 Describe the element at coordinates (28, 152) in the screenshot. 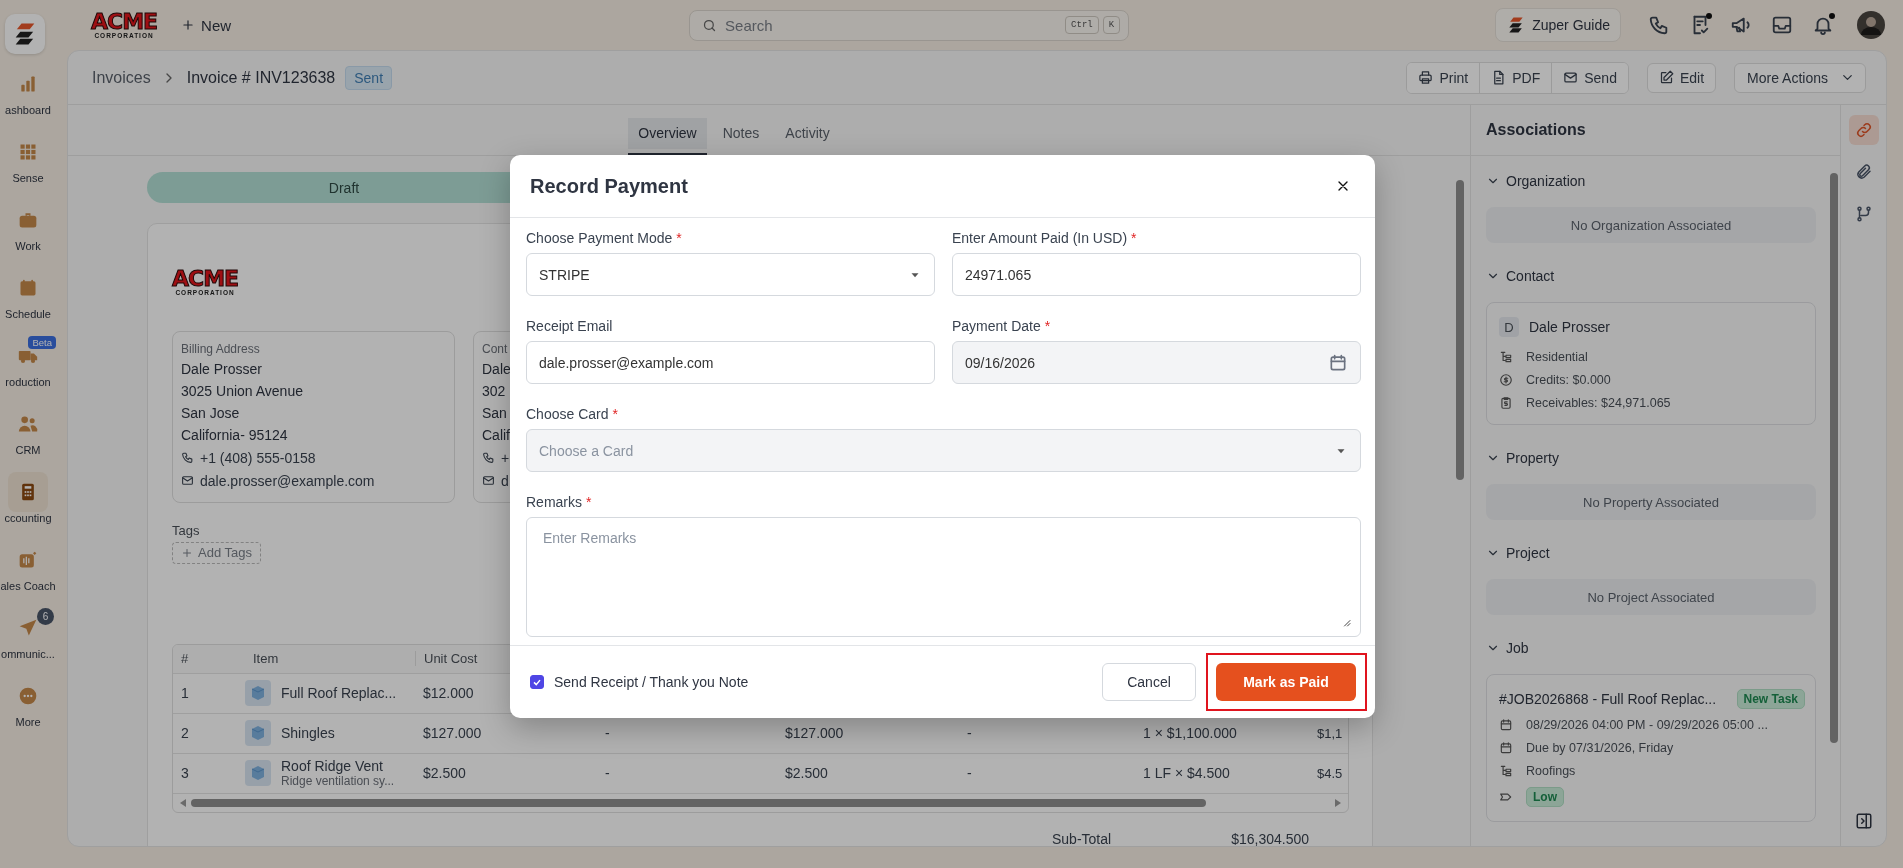

I see `grid-icon` at that location.